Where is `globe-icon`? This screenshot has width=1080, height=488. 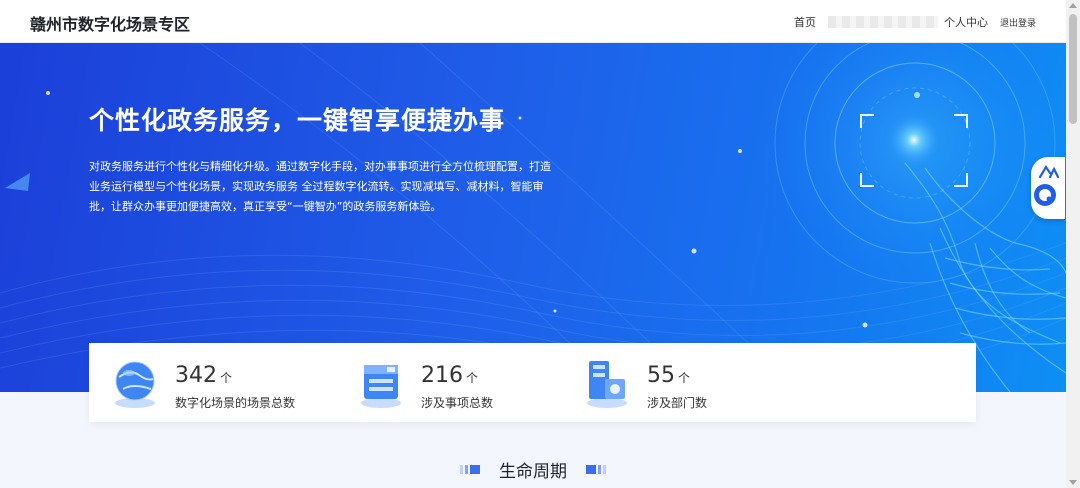 globe-icon is located at coordinates (135, 384).